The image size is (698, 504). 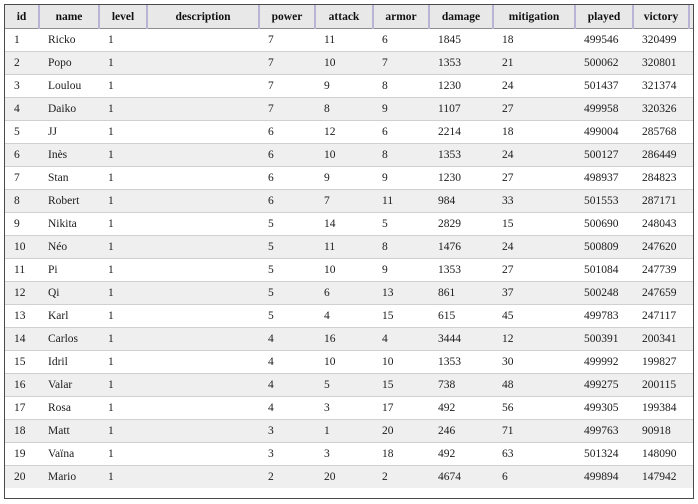 I want to click on table-row: 8Robert167119843350155328717119811116271, so click(x=349, y=201).